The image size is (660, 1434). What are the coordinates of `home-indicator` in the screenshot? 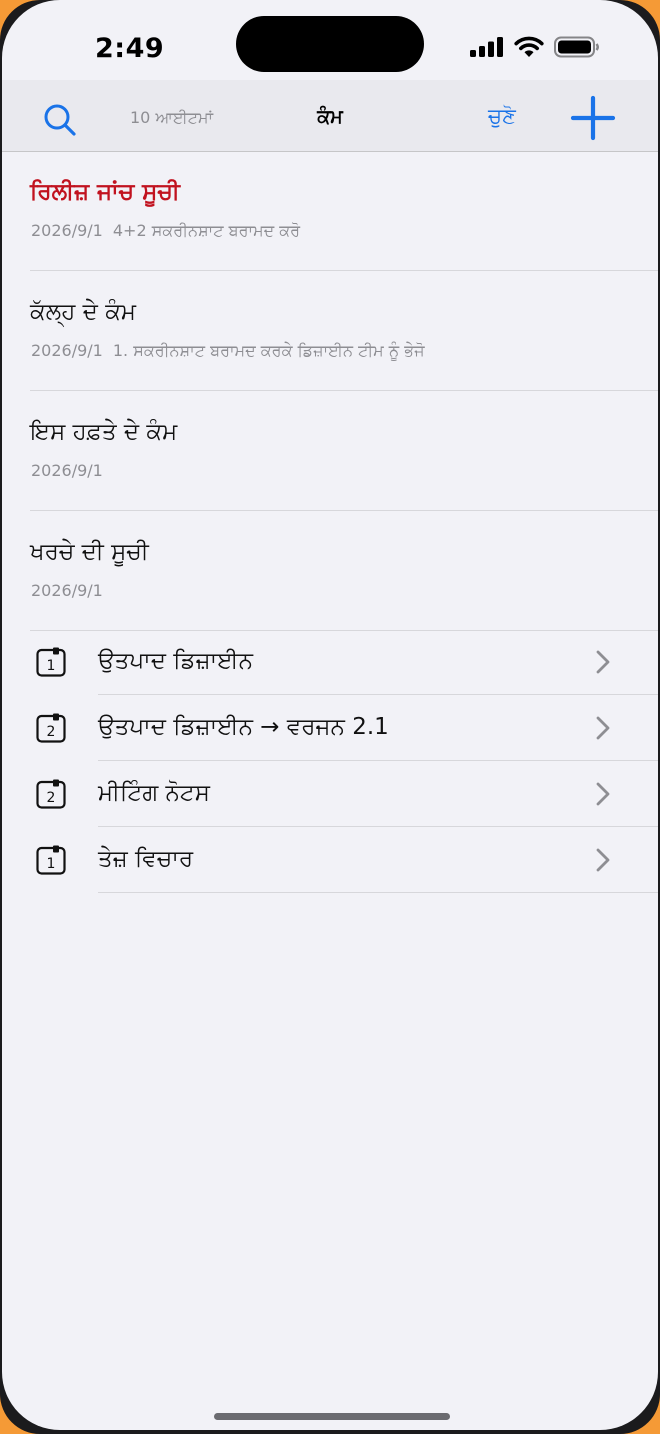 It's located at (332, 1416).